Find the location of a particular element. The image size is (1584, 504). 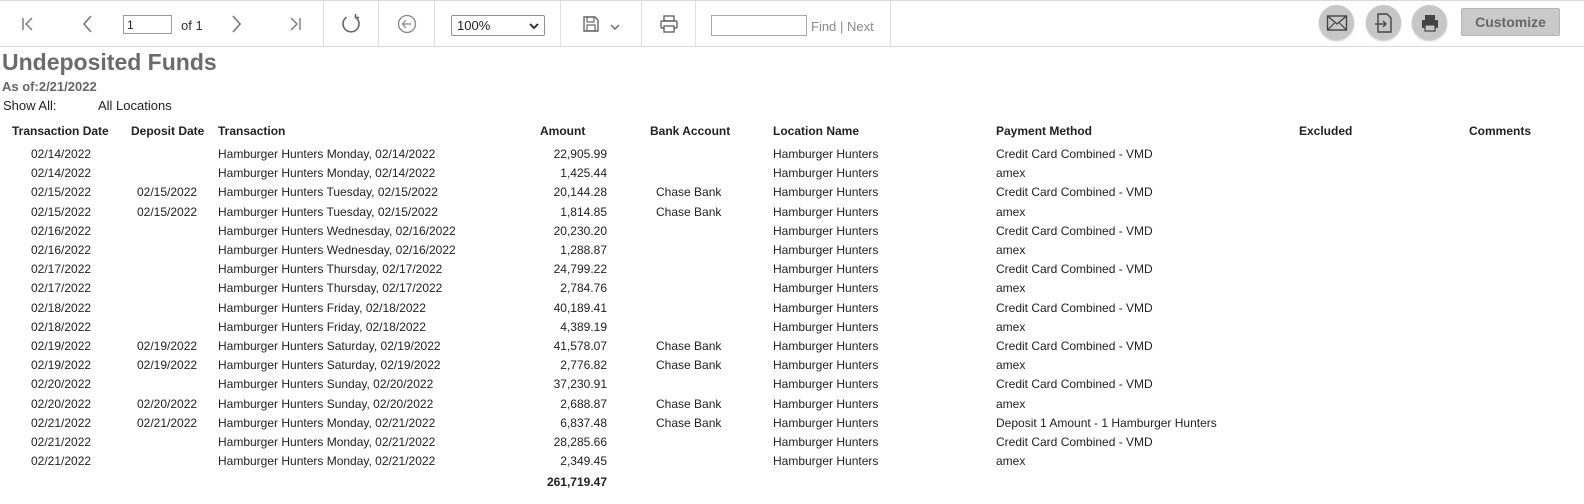

zoom-value: 100% is located at coordinates (474, 25).